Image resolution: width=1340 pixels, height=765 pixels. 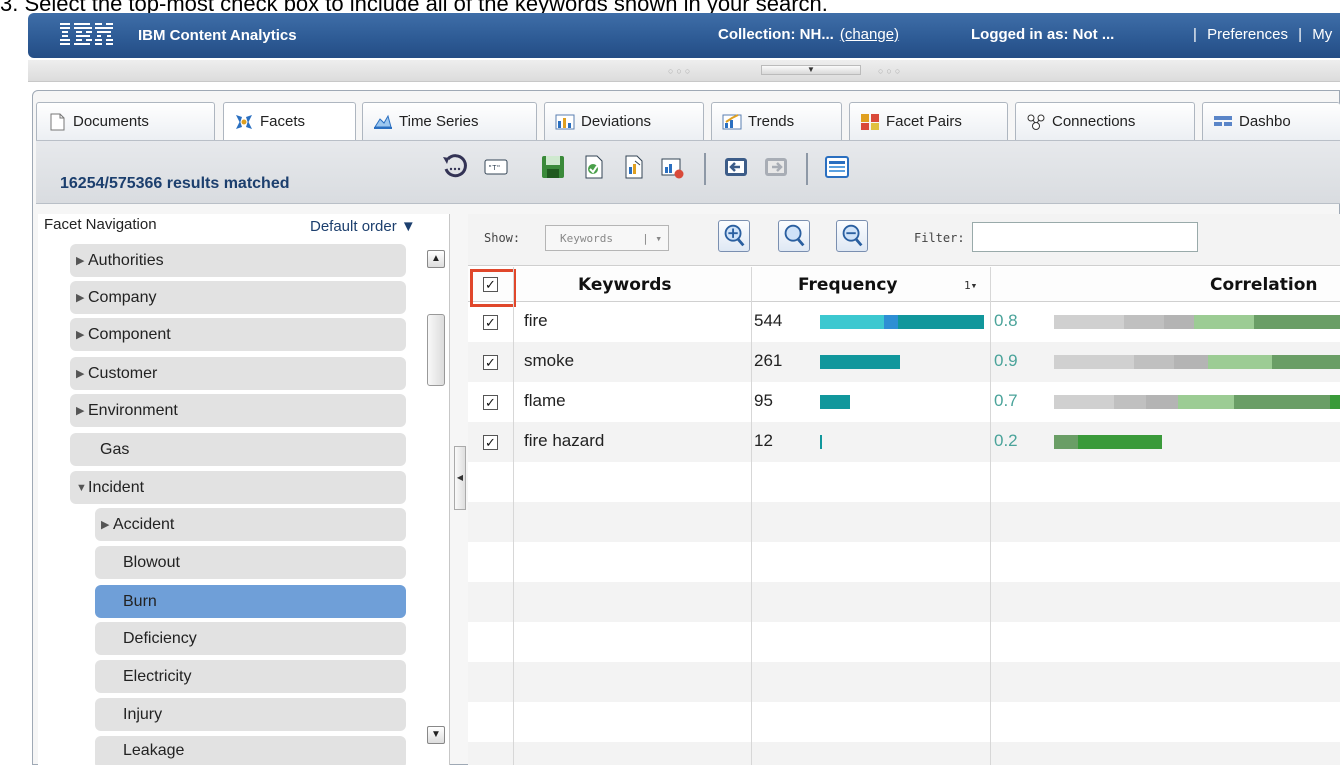 I want to click on show-select-value: Keywords, so click(x=586, y=238).